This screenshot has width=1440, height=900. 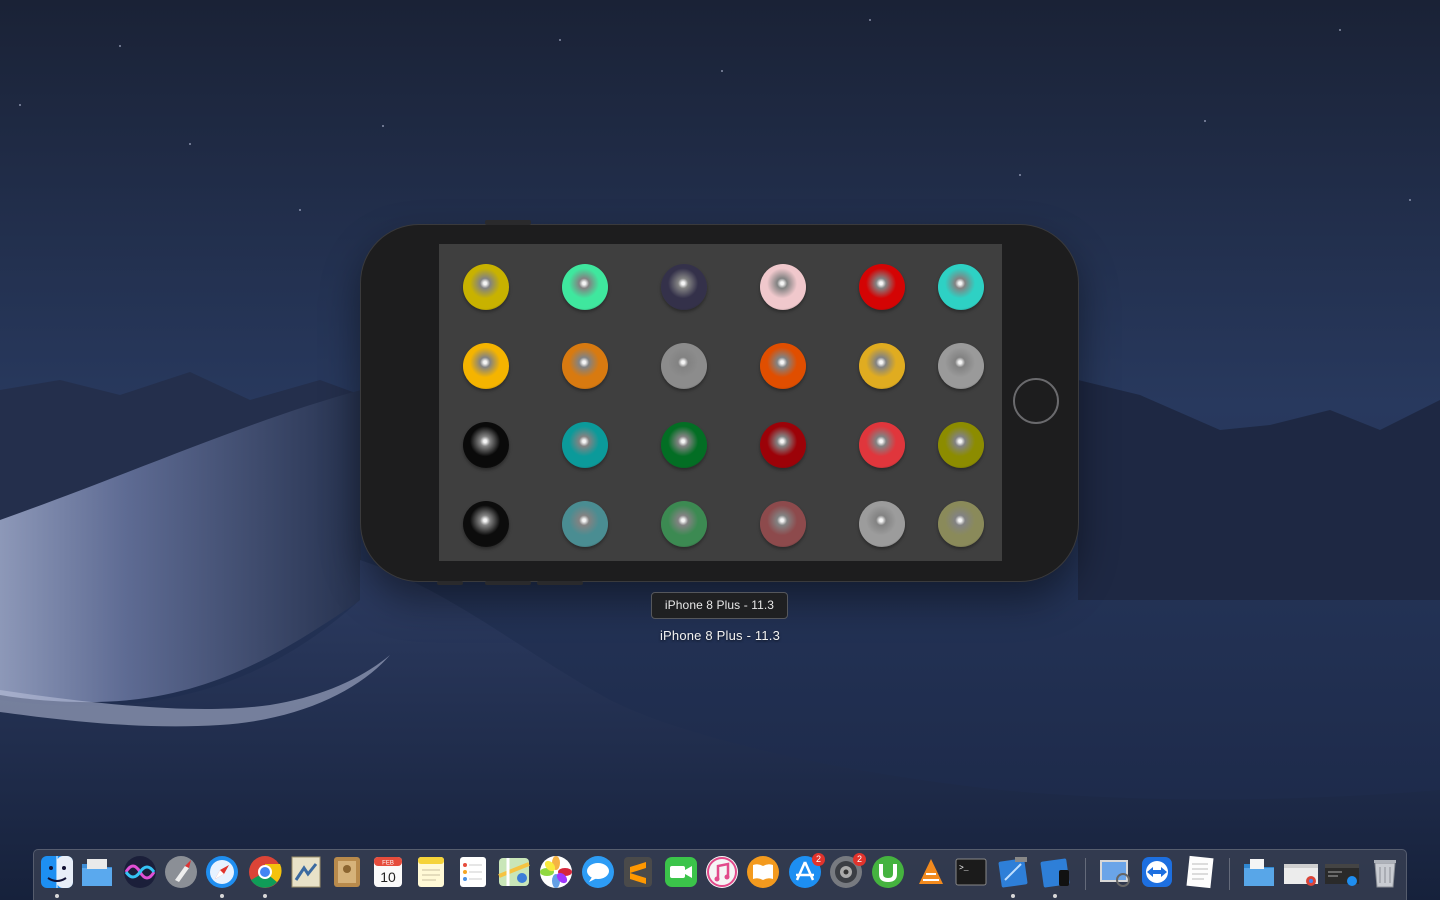 What do you see at coordinates (783, 287) in the screenshot?
I see `ball-r1-c4` at bounding box center [783, 287].